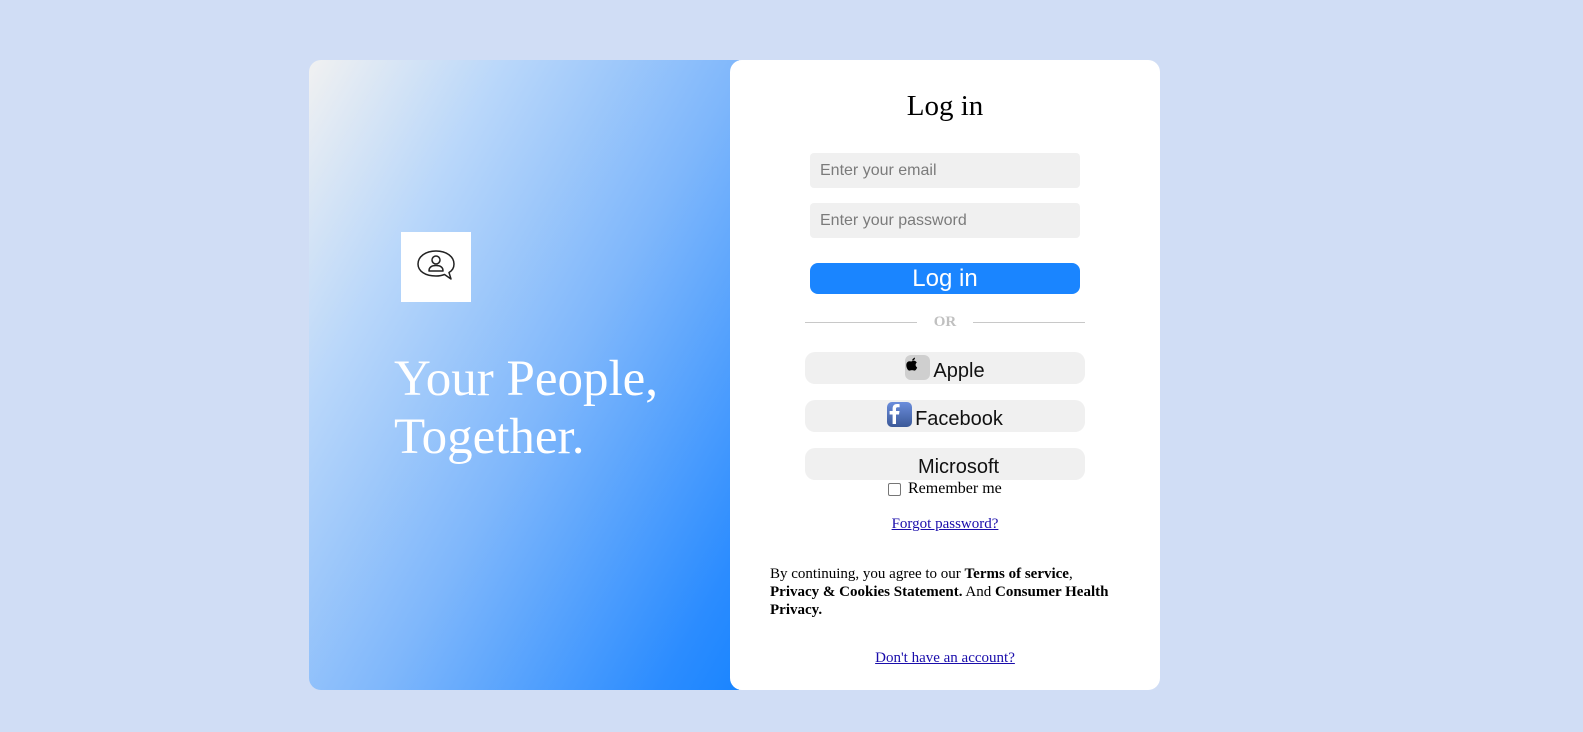 This screenshot has width=1583, height=732. What do you see at coordinates (945, 322) in the screenshot?
I see `or-divider: OR` at bounding box center [945, 322].